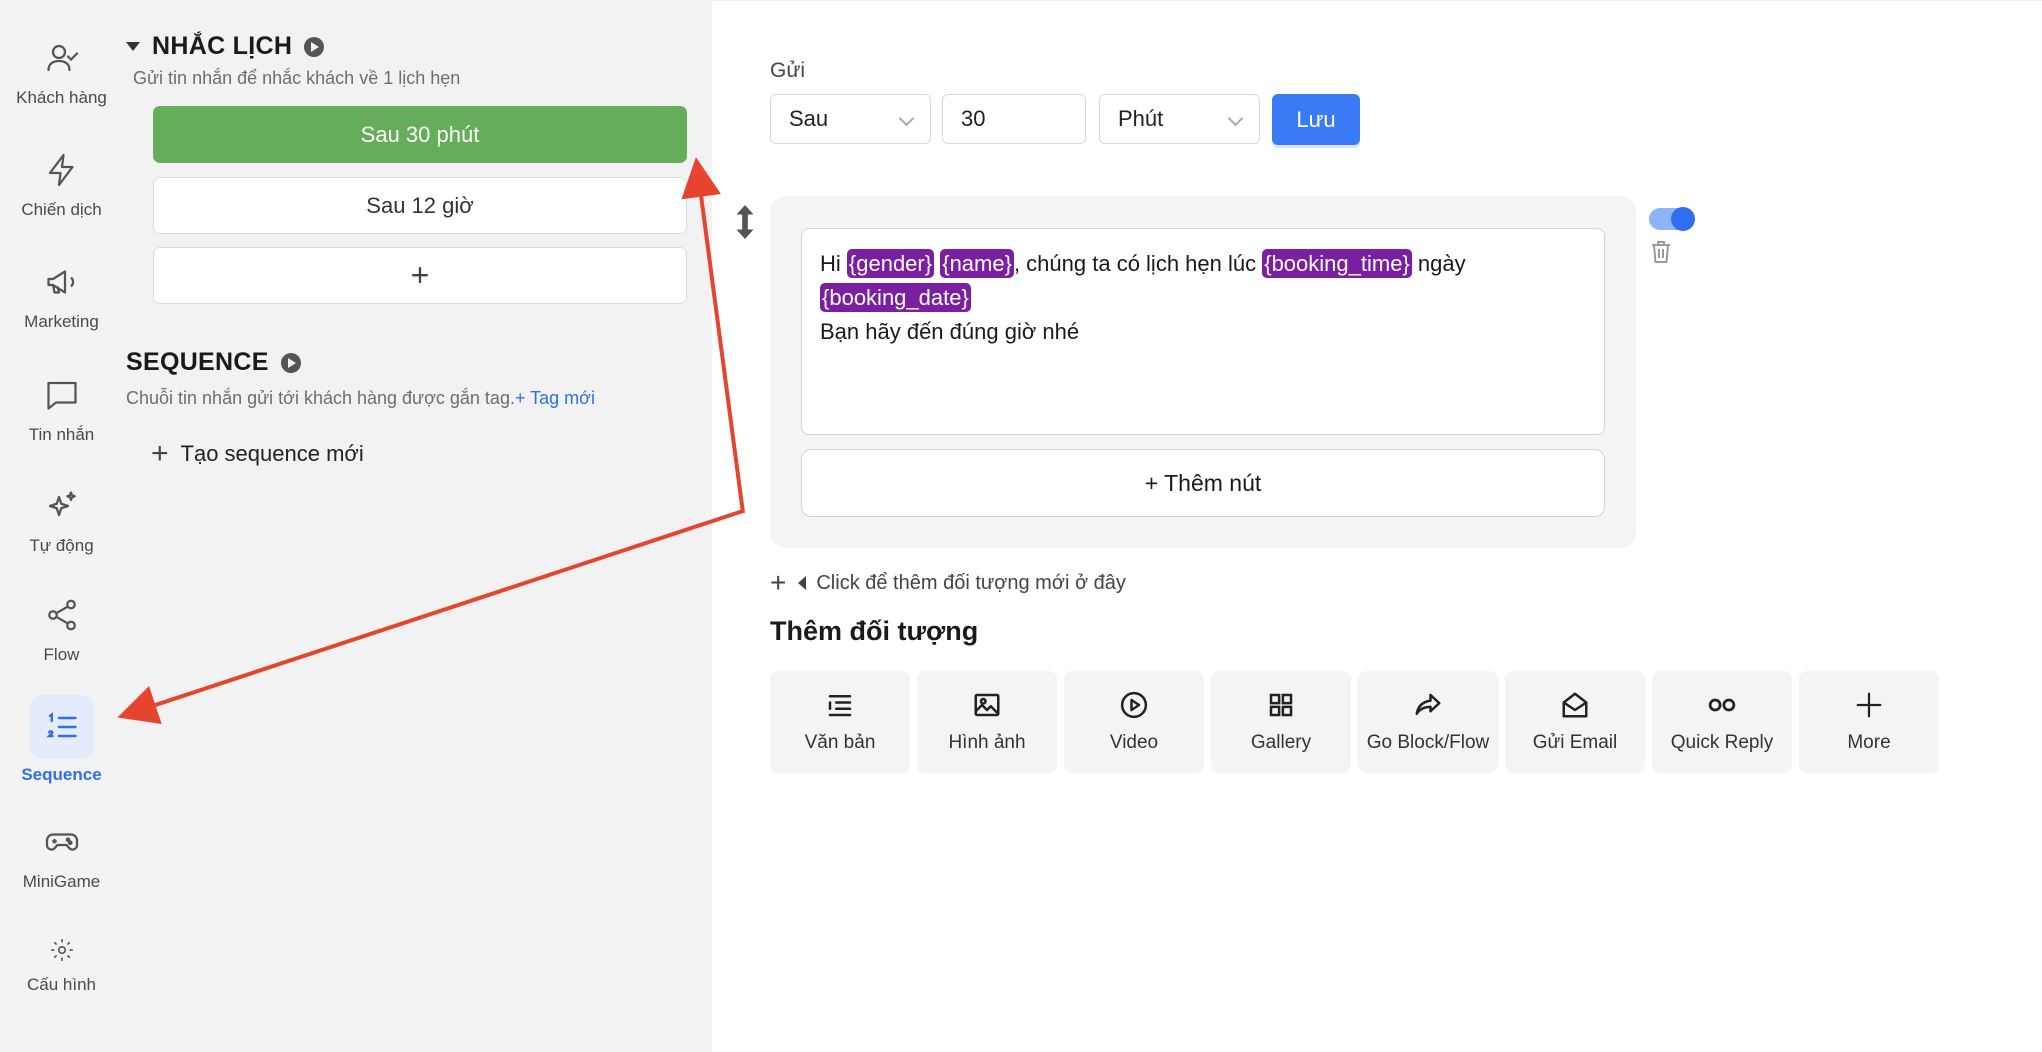  I want to click on reminder-description: Gửi tin nhắn để nhắc khách về 1 lịch hẹn, so click(297, 78).